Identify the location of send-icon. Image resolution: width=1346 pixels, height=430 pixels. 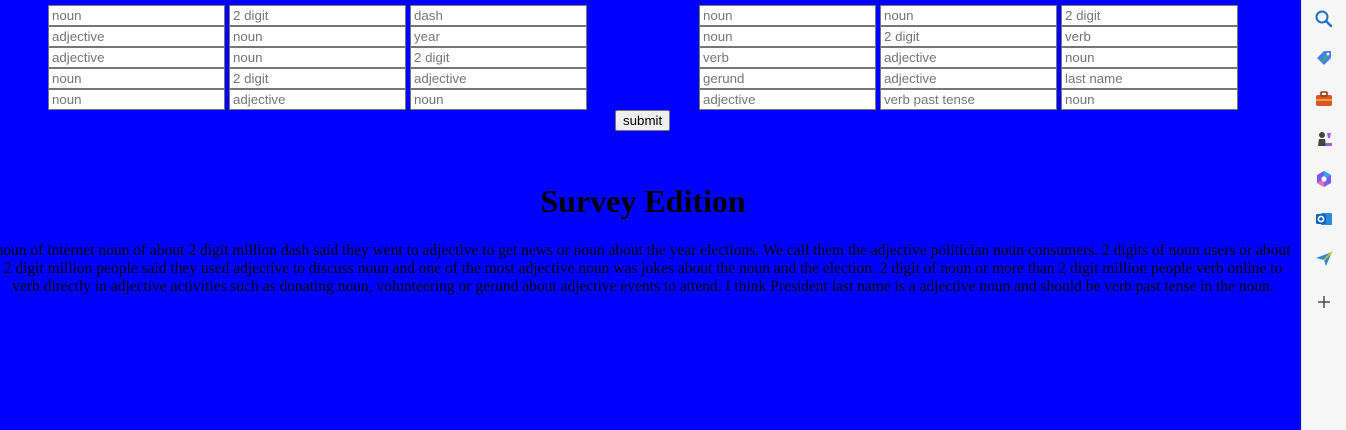
(1324, 259).